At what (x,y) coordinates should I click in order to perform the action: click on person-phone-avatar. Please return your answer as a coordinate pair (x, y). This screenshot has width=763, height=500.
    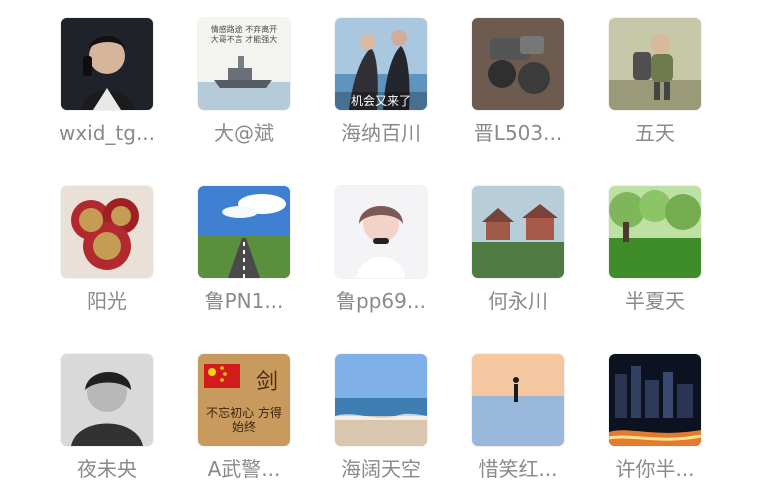
    Looking at the image, I should click on (107, 64).